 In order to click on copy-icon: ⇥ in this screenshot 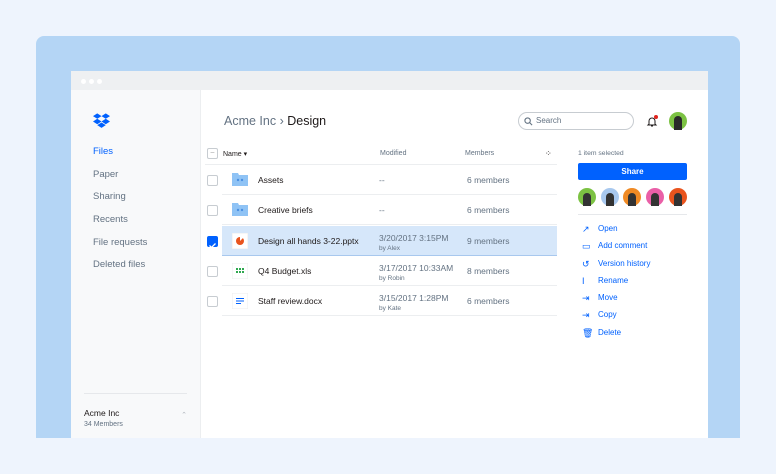, I will do `click(586, 315)`.